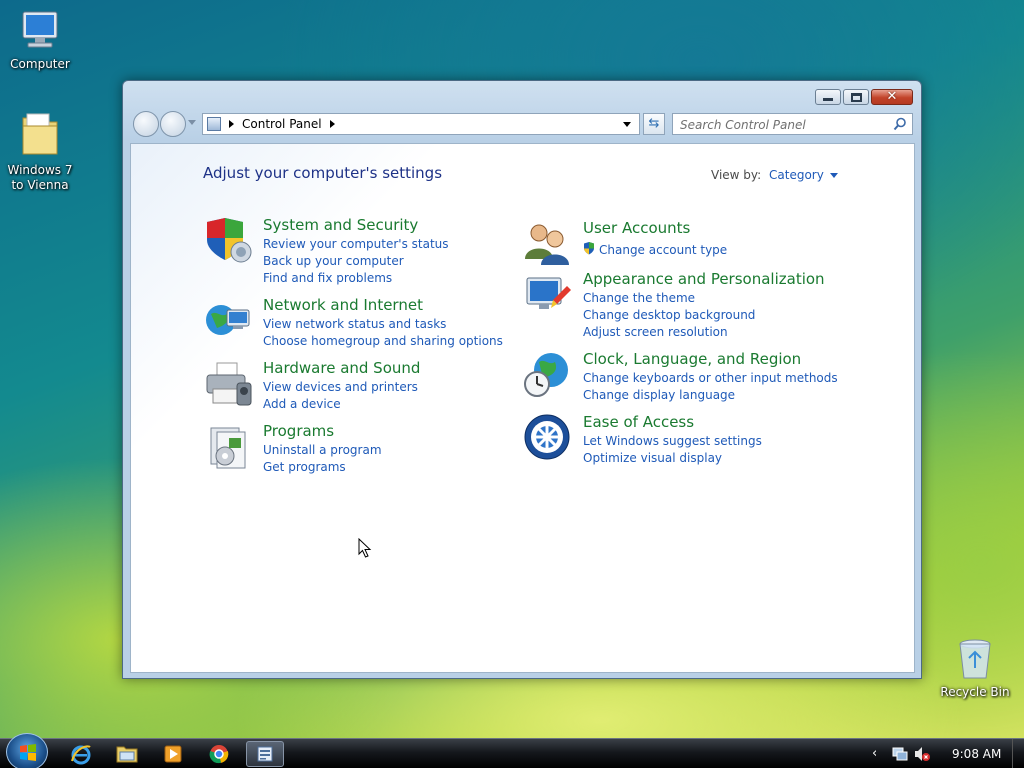 The image size is (1024, 768). What do you see at coordinates (282, 124) in the screenshot?
I see `breadcrumb-control-panel: Control Panel` at bounding box center [282, 124].